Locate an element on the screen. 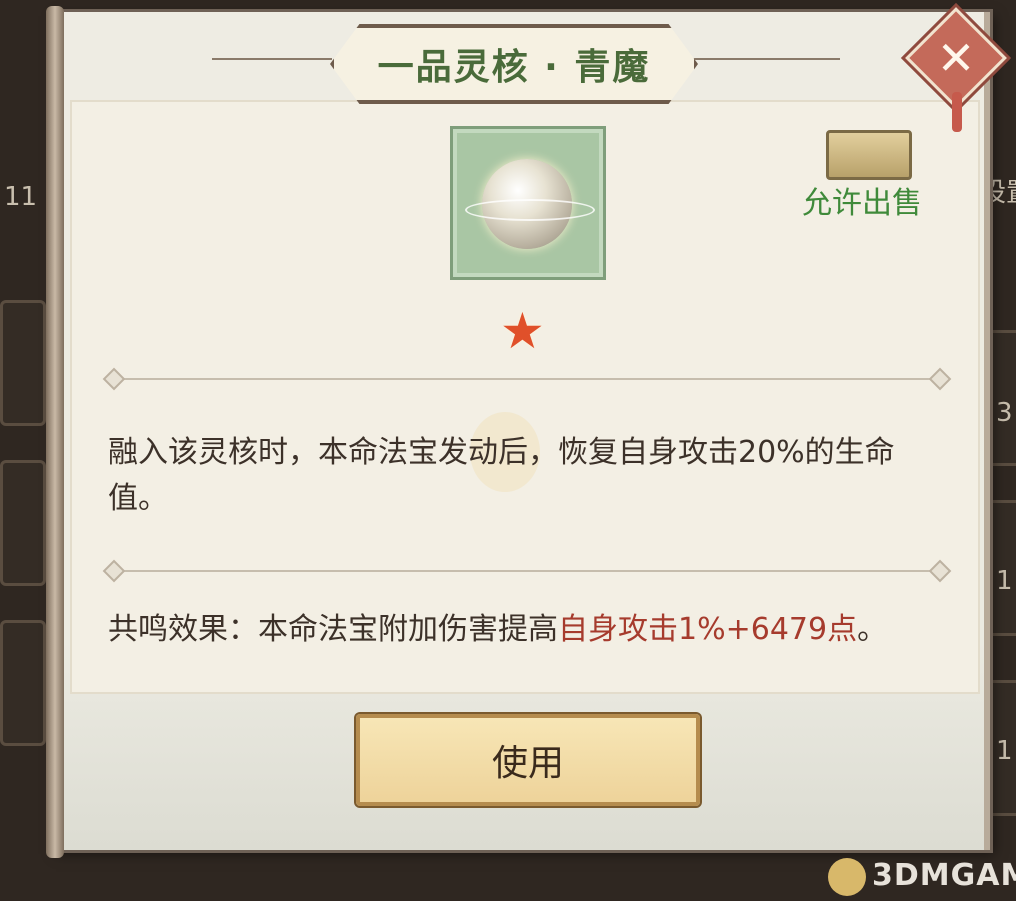  background-number: 11 is located at coordinates (21, 197).